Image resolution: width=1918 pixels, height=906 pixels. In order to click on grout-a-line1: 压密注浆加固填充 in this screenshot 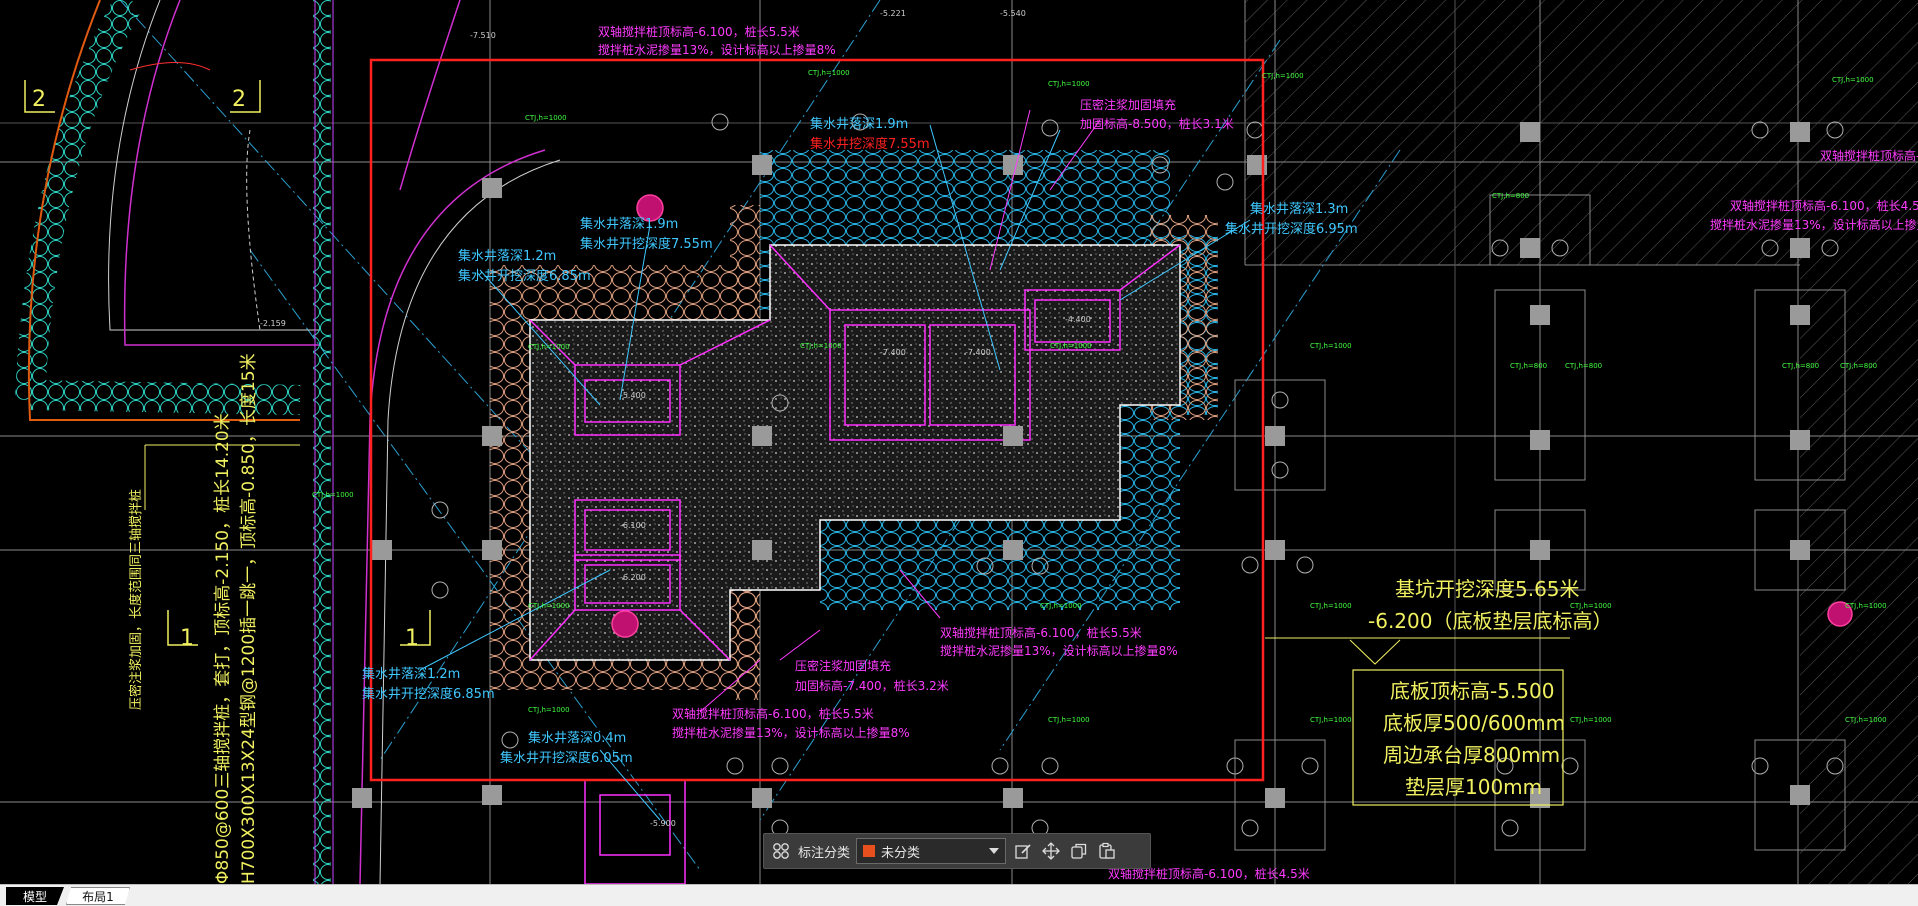, I will do `click(1128, 104)`.